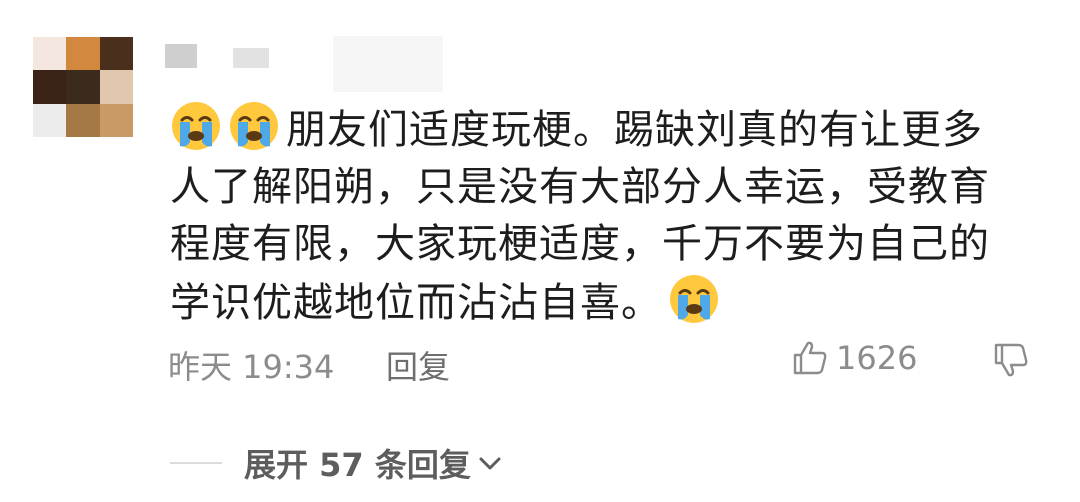 The width and height of the screenshot is (1080, 502). I want to click on username-redacted, so click(305, 66).